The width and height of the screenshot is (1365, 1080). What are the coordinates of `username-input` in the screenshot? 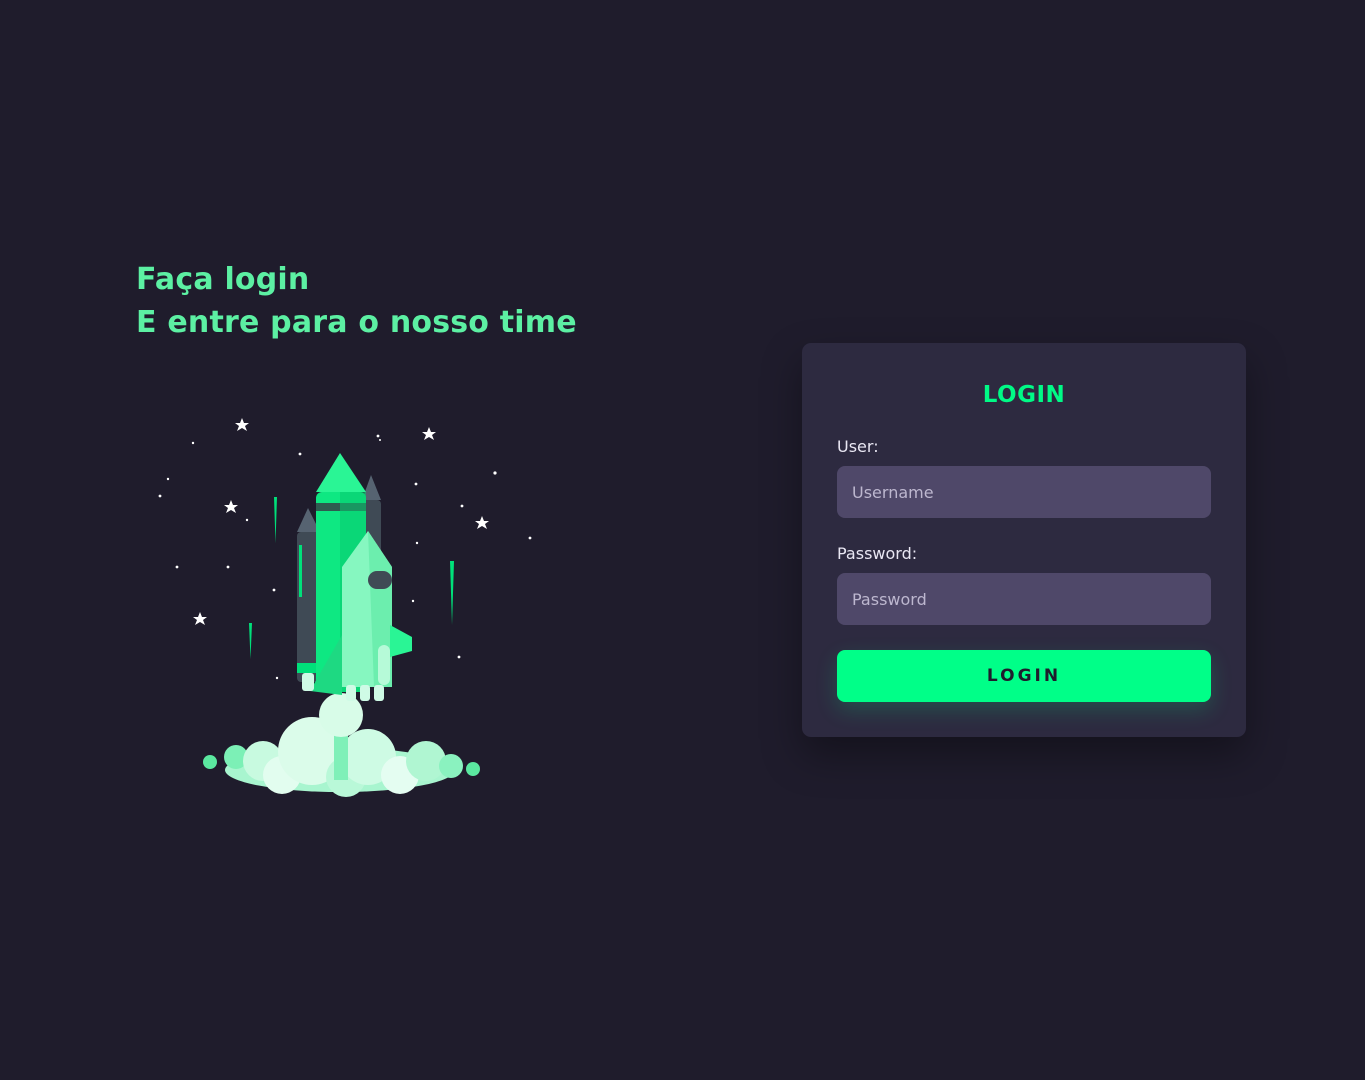 It's located at (1024, 492).